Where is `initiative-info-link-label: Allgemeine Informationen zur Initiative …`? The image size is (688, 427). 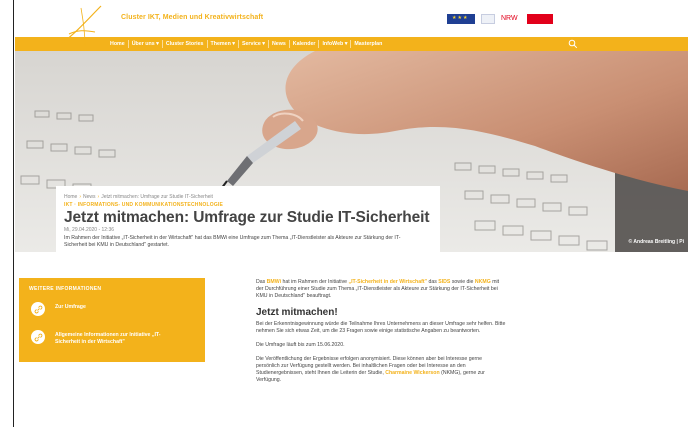
initiative-info-link-label: Allgemeine Informationen zur Initiative … is located at coordinates (120, 337).